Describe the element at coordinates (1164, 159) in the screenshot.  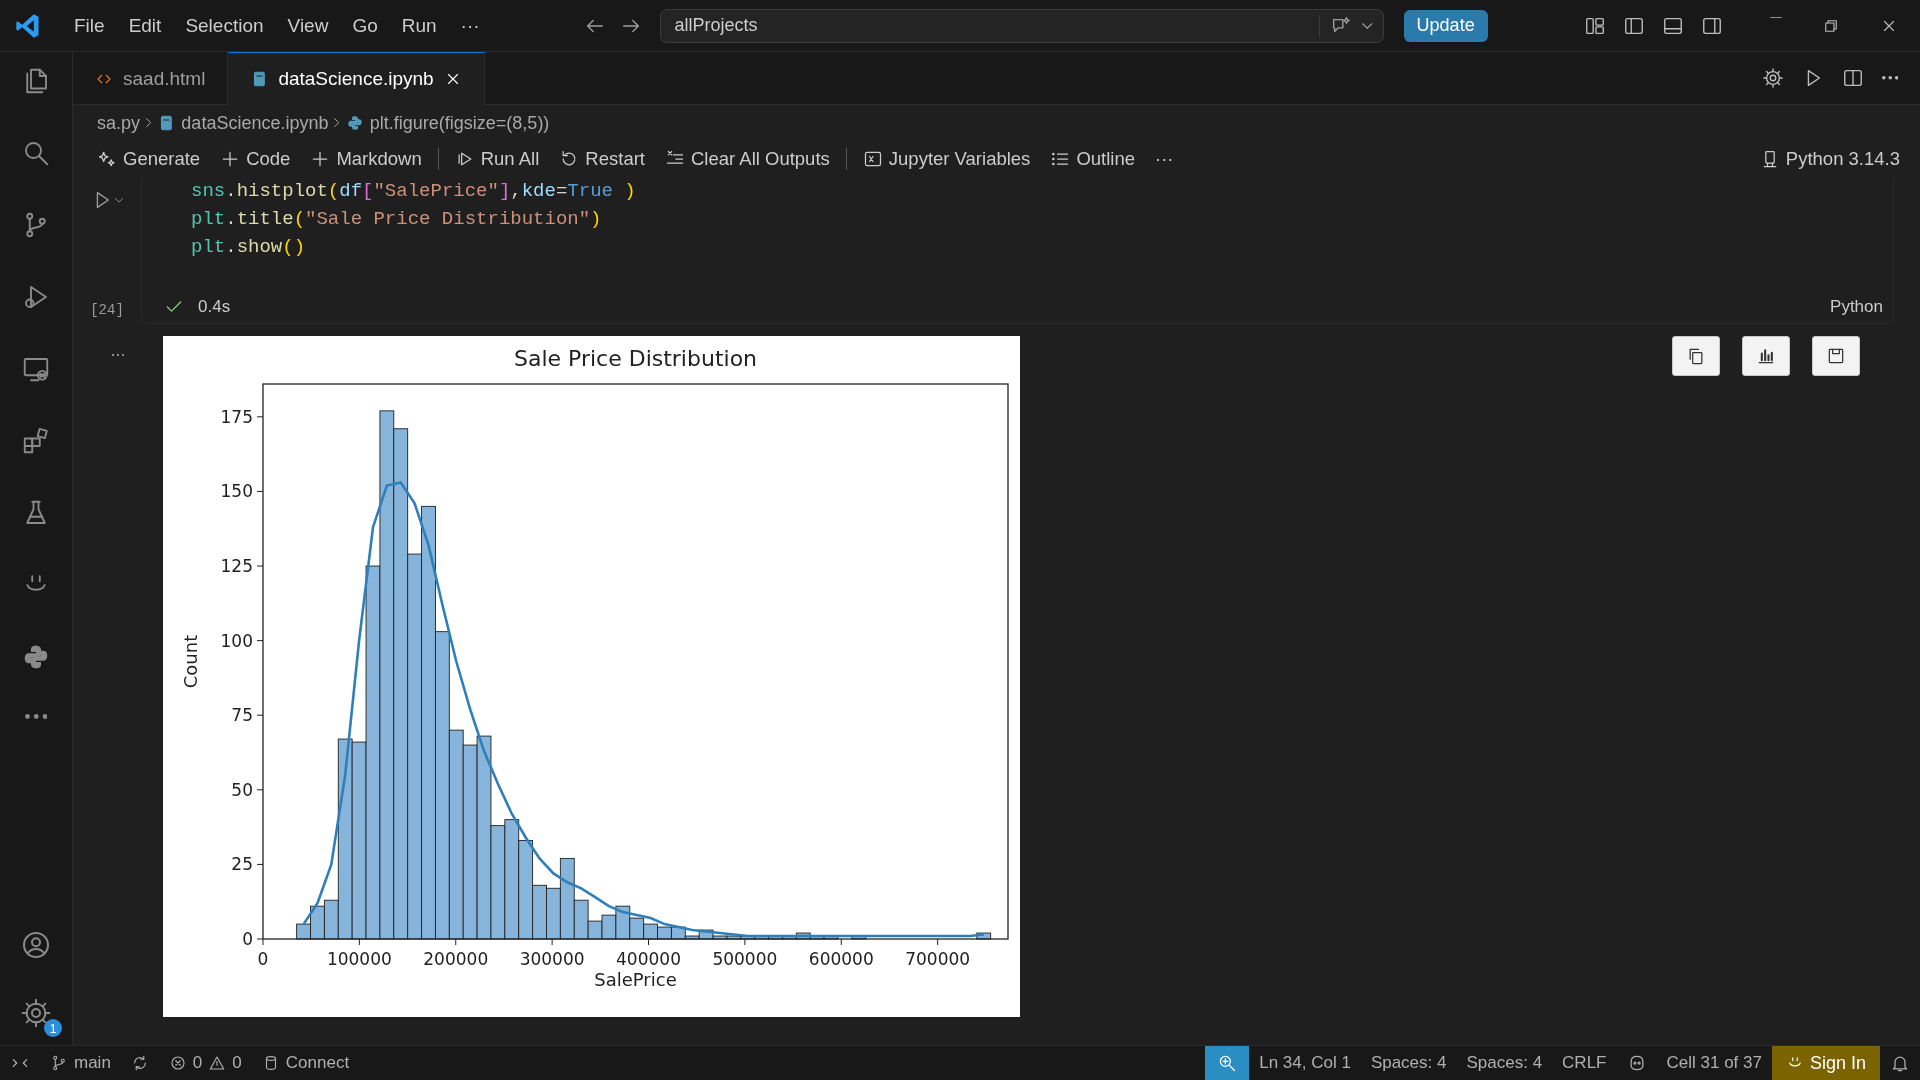
I see `toolbar-button: ···` at that location.